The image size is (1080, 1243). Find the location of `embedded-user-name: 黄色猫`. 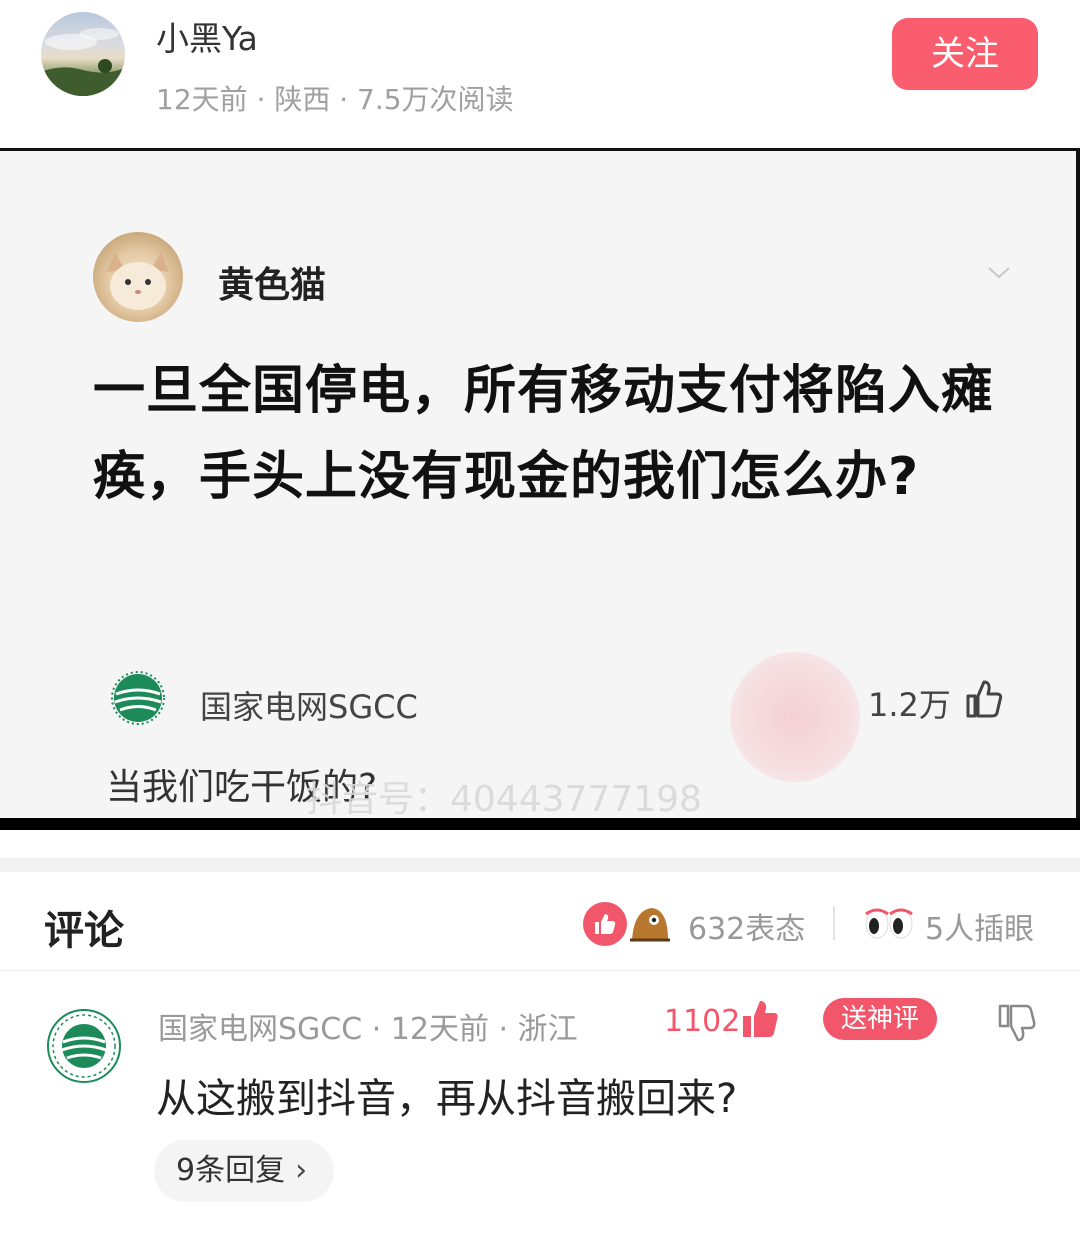

embedded-user-name: 黄色猫 is located at coordinates (272, 285).